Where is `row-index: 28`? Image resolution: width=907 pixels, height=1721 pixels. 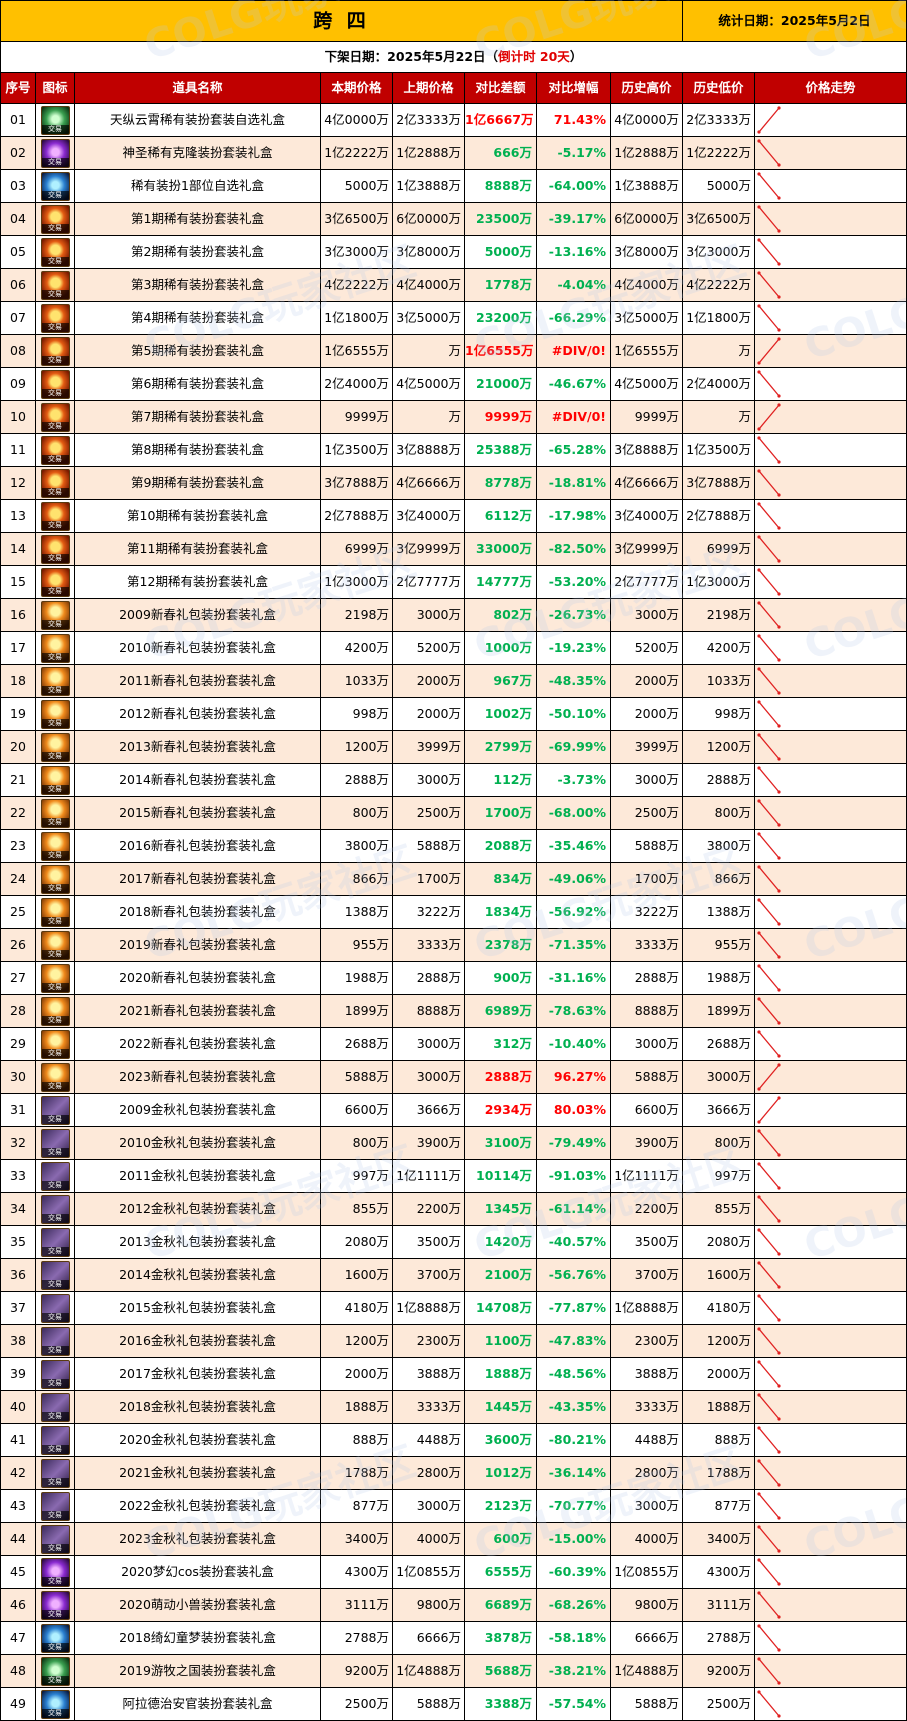 row-index: 28 is located at coordinates (18, 1011).